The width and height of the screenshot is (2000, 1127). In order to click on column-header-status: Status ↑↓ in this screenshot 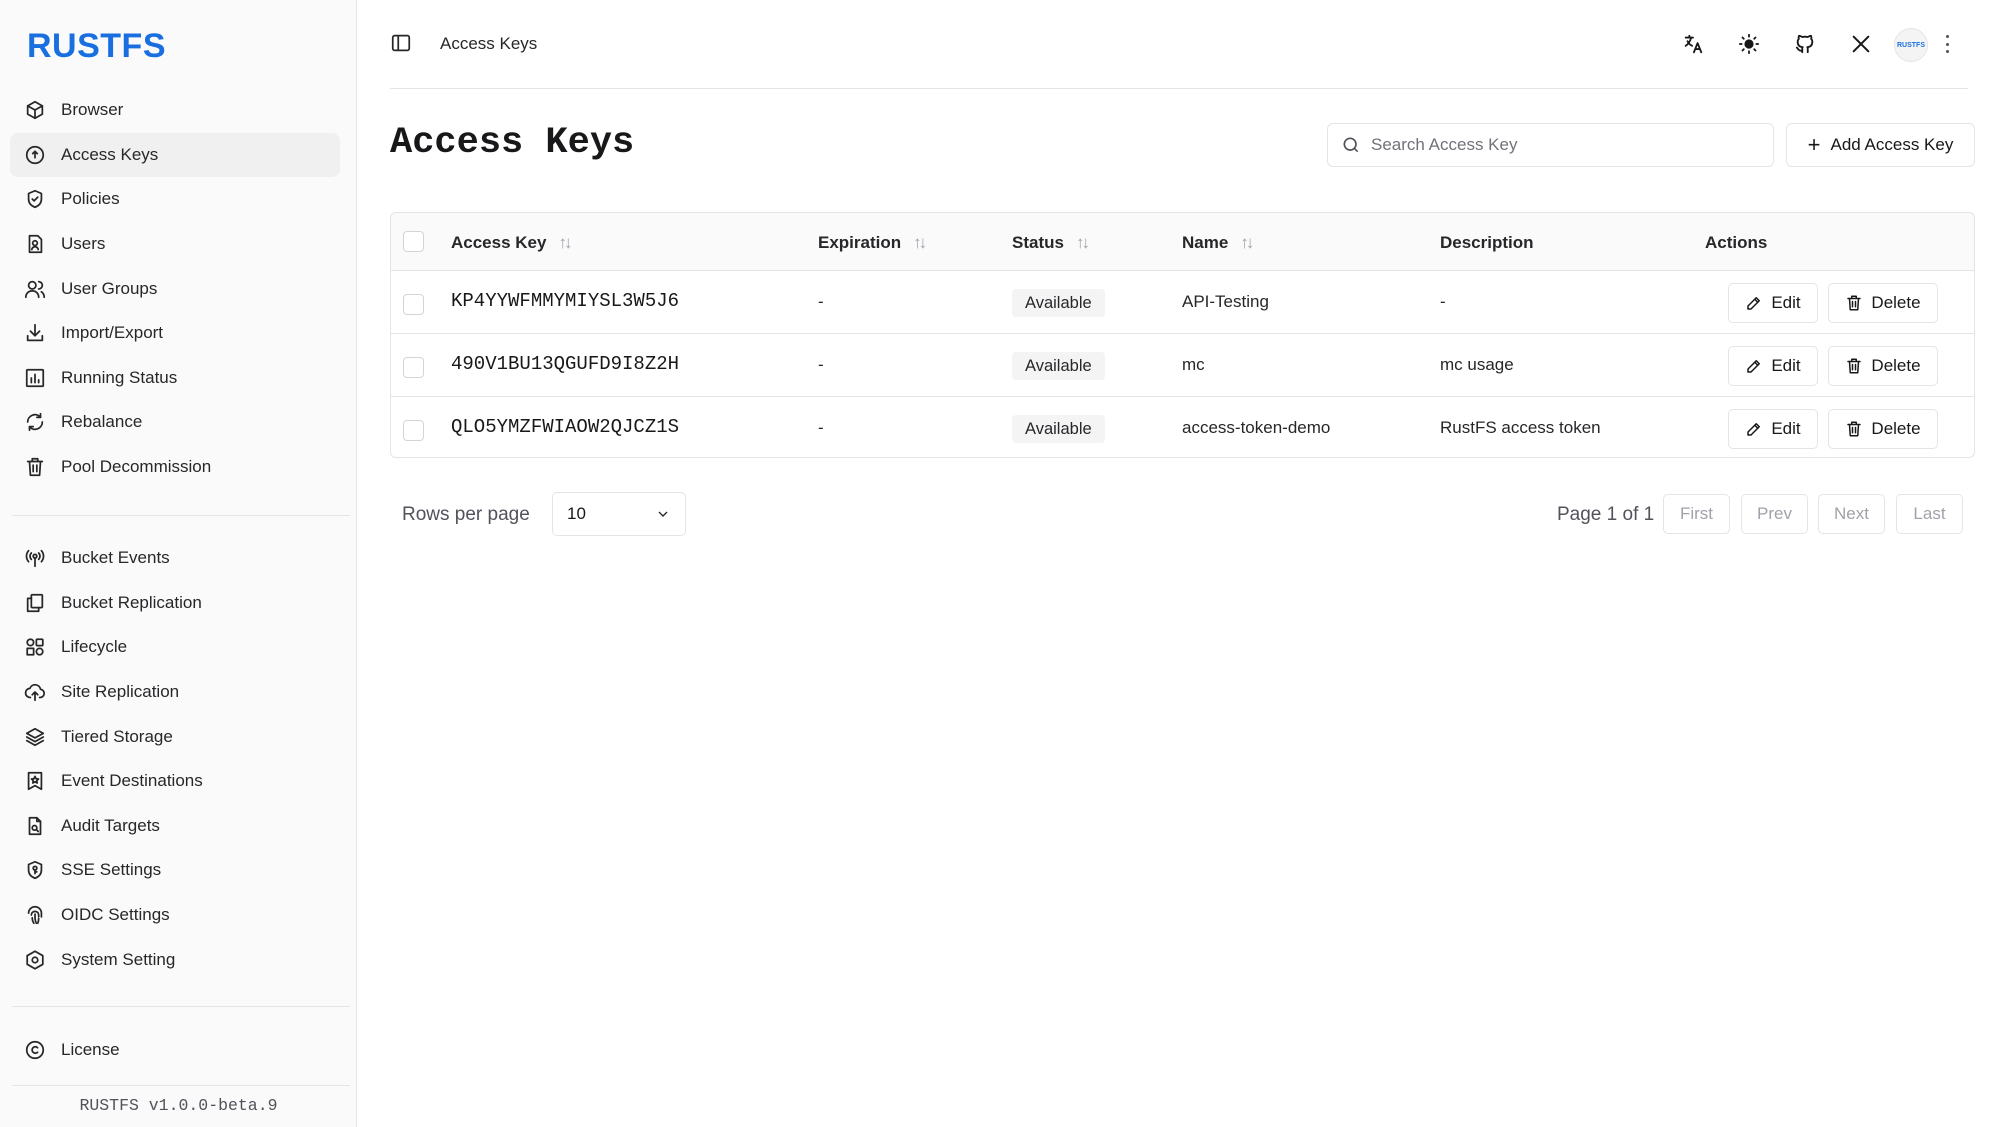, I will do `click(1051, 243)`.